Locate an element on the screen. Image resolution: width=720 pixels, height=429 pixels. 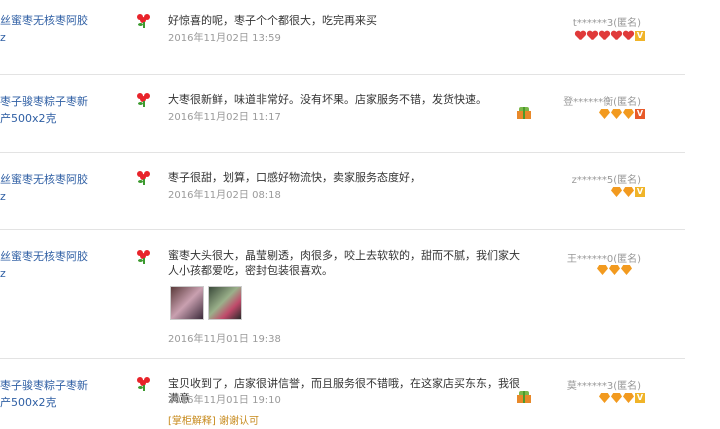
reviewer-name: 登******衡(匿名) is located at coordinates (602, 102).